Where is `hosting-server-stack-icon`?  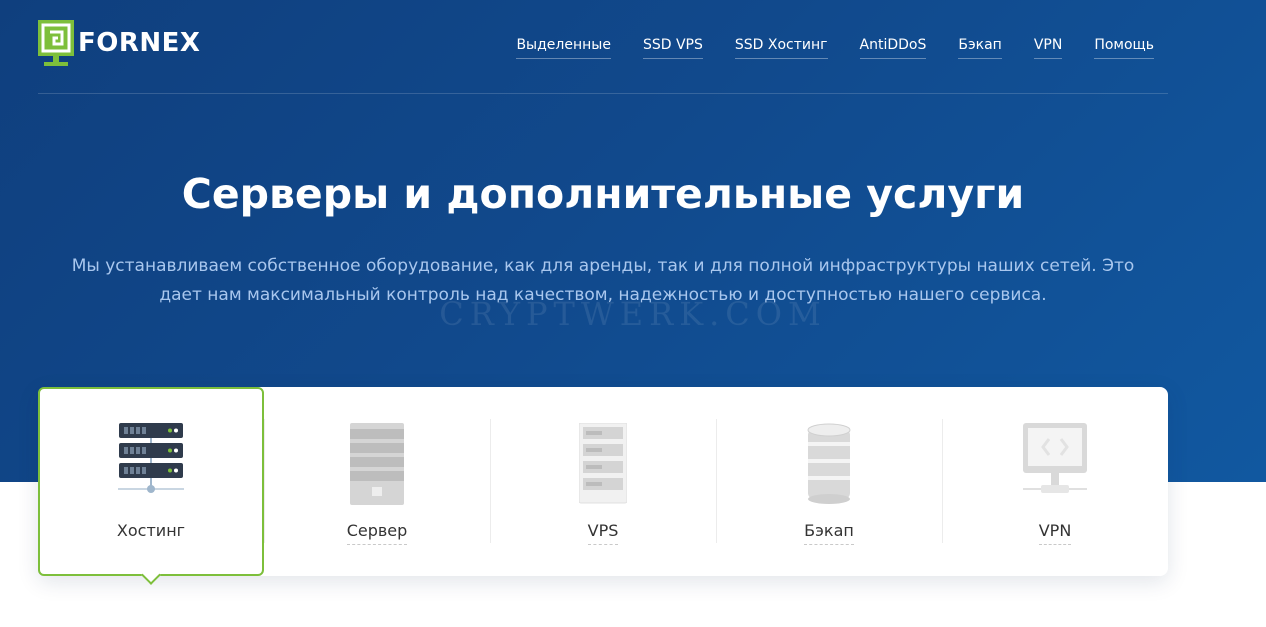 hosting-server-stack-icon is located at coordinates (151, 458).